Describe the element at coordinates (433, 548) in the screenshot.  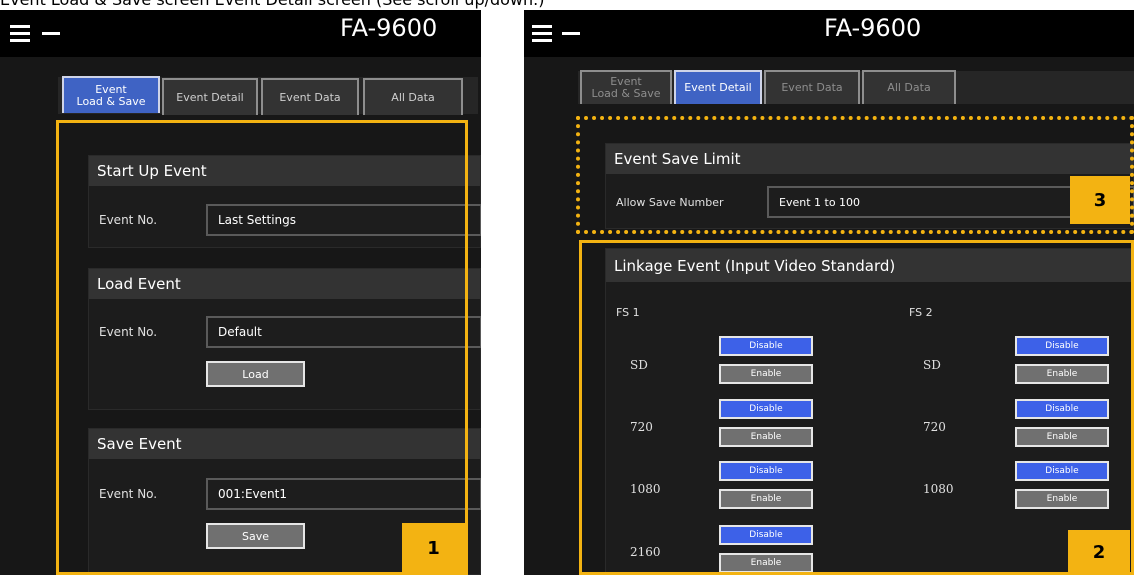
I see `callout-badge-1: 1` at that location.